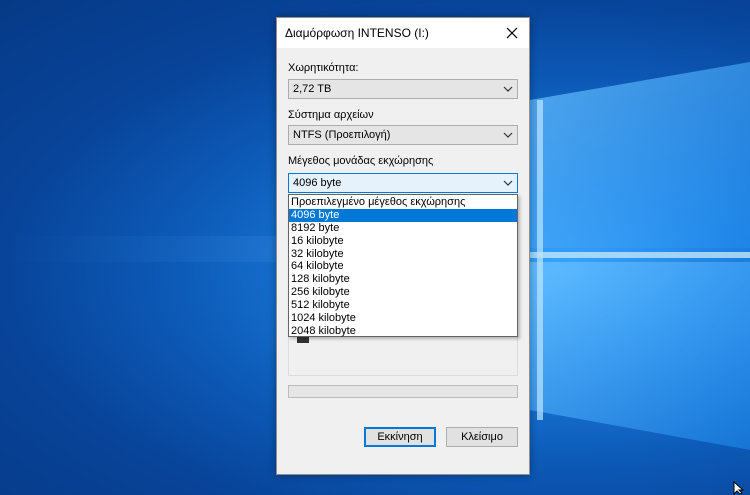  What do you see at coordinates (403, 215) in the screenshot?
I see `dropdown-option: 4096 byte` at bounding box center [403, 215].